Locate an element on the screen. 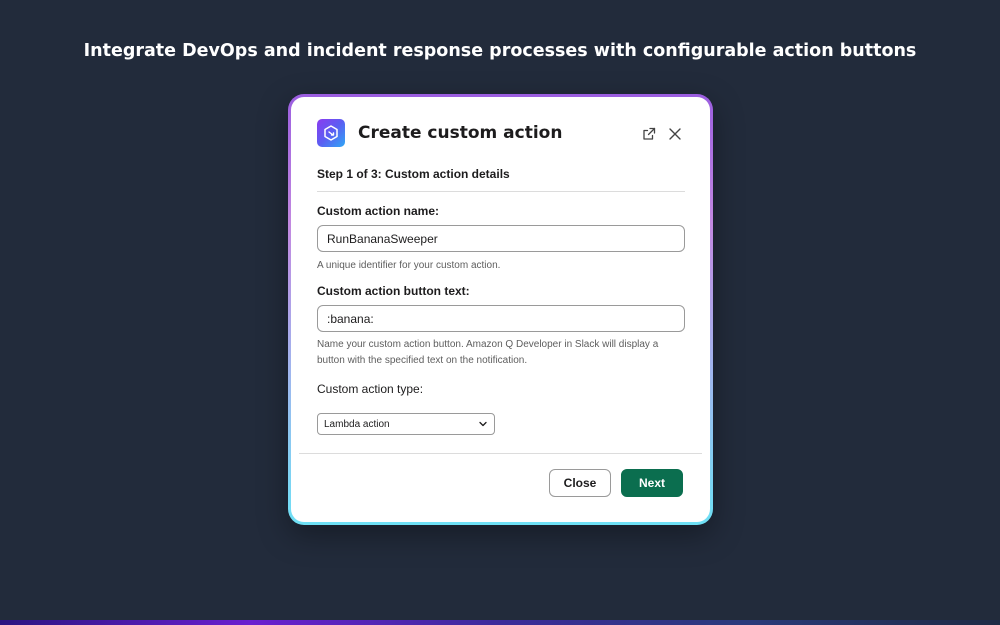 Image resolution: width=1000 pixels, height=625 pixels. custom-action-button-text-input is located at coordinates (501, 318).